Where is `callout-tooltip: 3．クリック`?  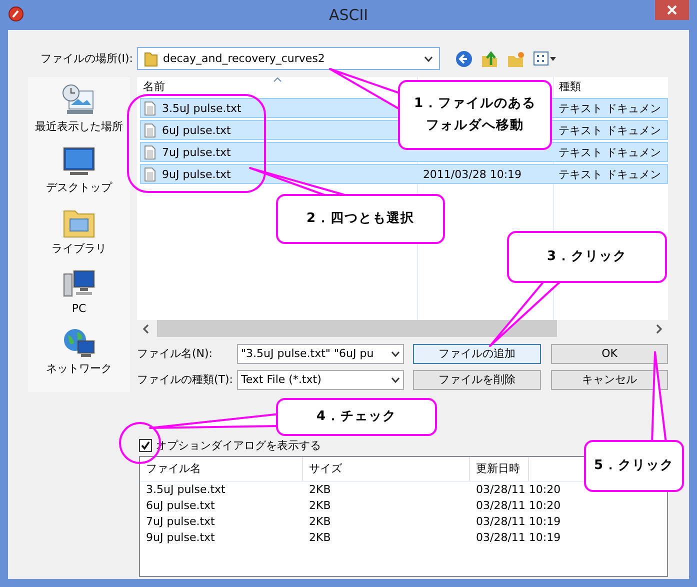 callout-tooltip: 3．クリック is located at coordinates (587, 257).